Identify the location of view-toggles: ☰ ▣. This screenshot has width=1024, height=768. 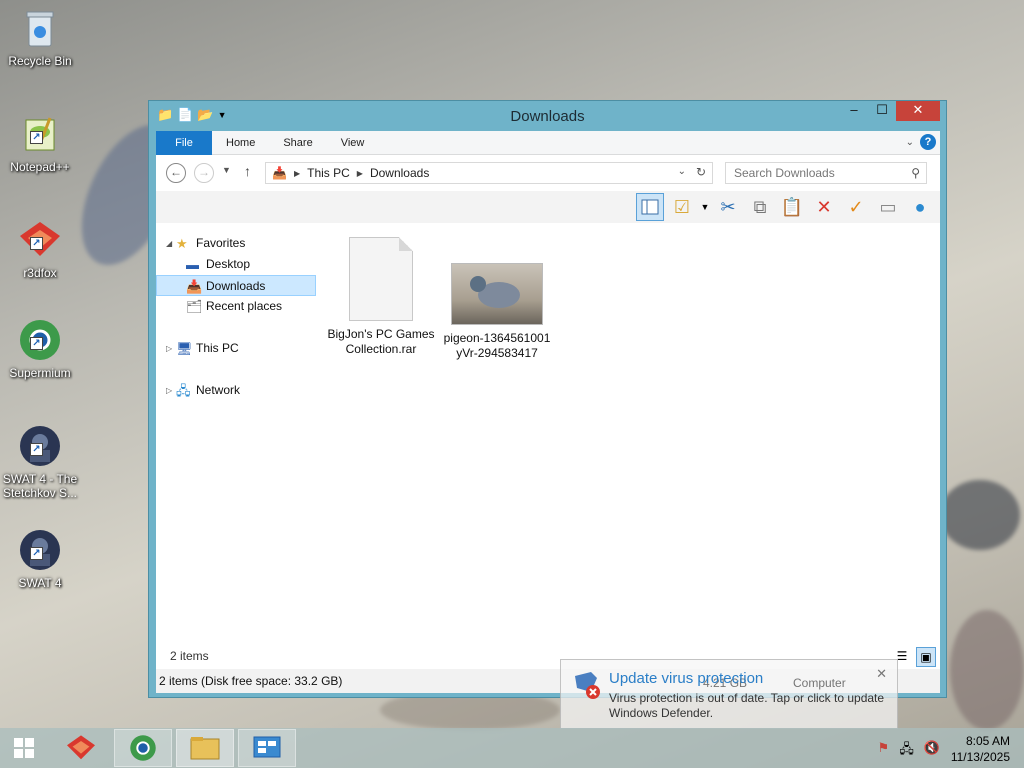
(914, 657).